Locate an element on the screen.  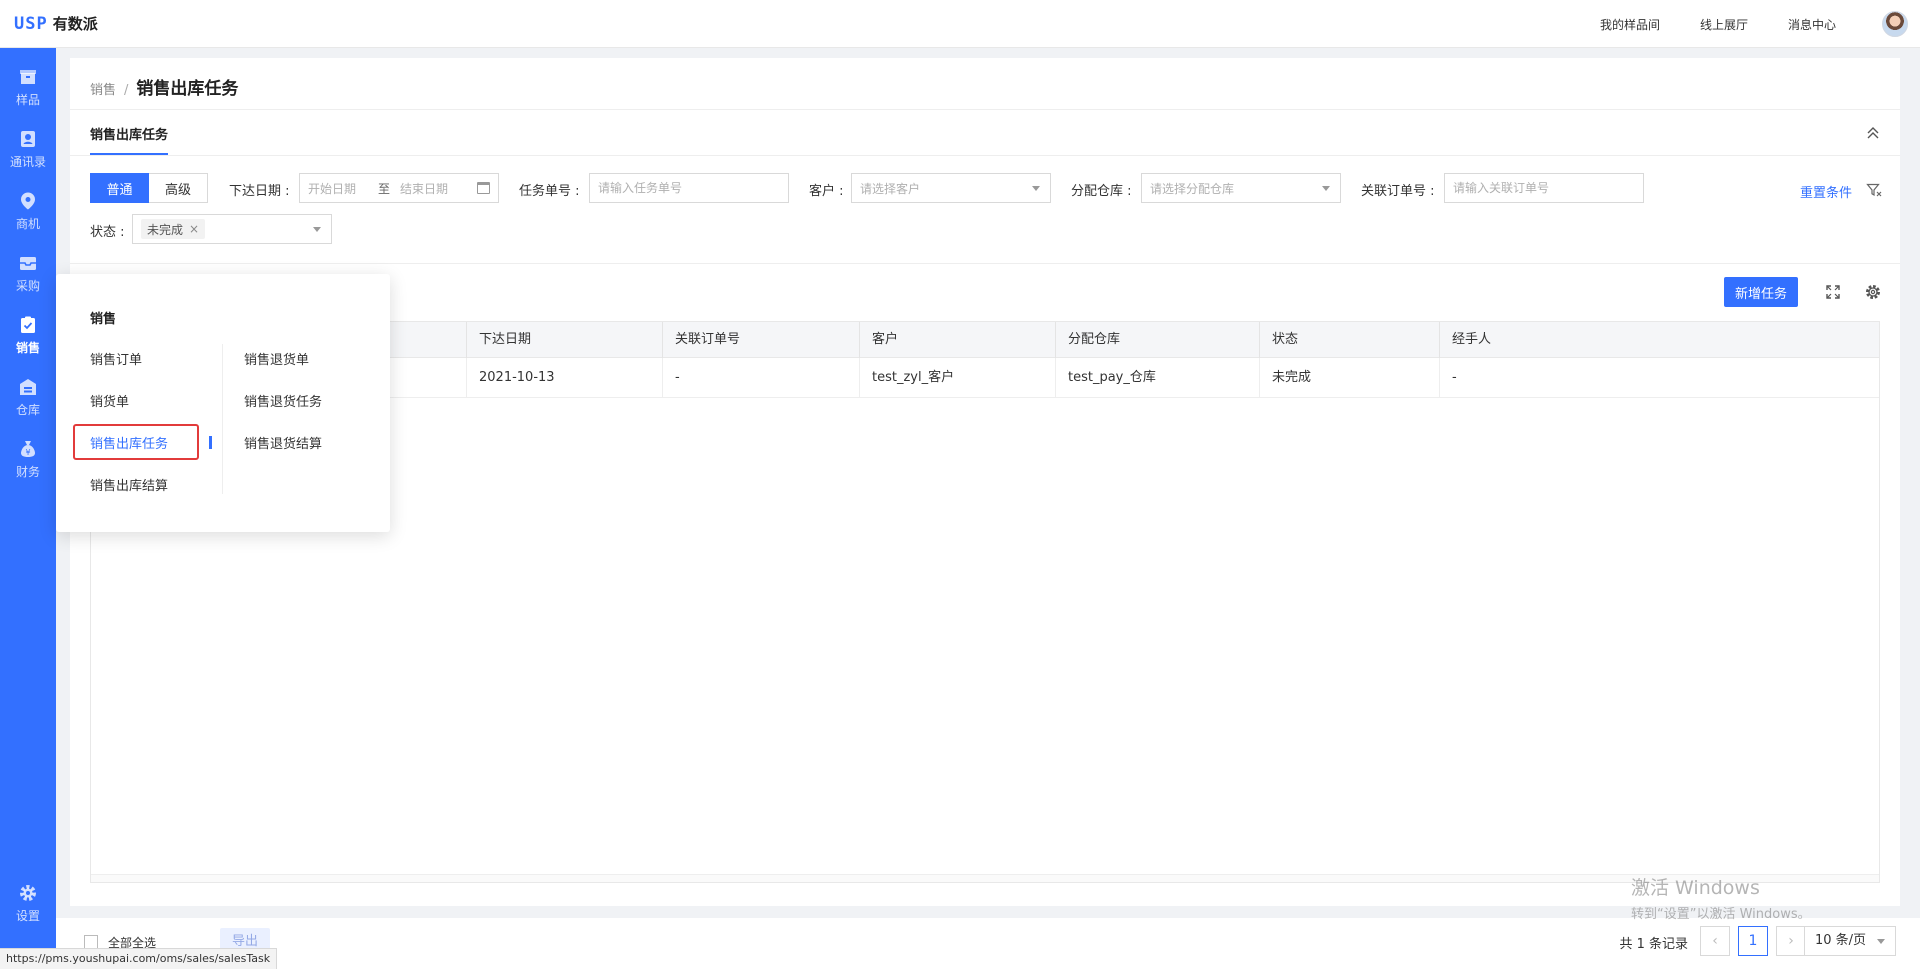
mode-advanced-button: 高级 is located at coordinates (178, 188).